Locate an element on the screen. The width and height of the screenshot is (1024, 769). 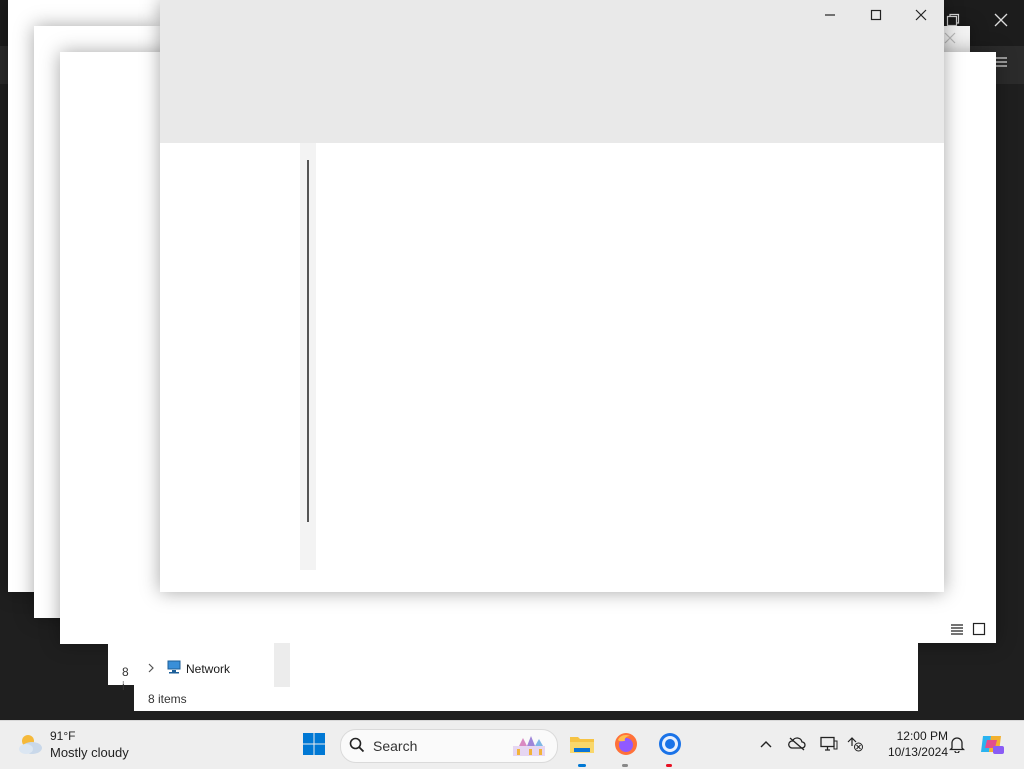
tray-network is located at coordinates (855, 745).